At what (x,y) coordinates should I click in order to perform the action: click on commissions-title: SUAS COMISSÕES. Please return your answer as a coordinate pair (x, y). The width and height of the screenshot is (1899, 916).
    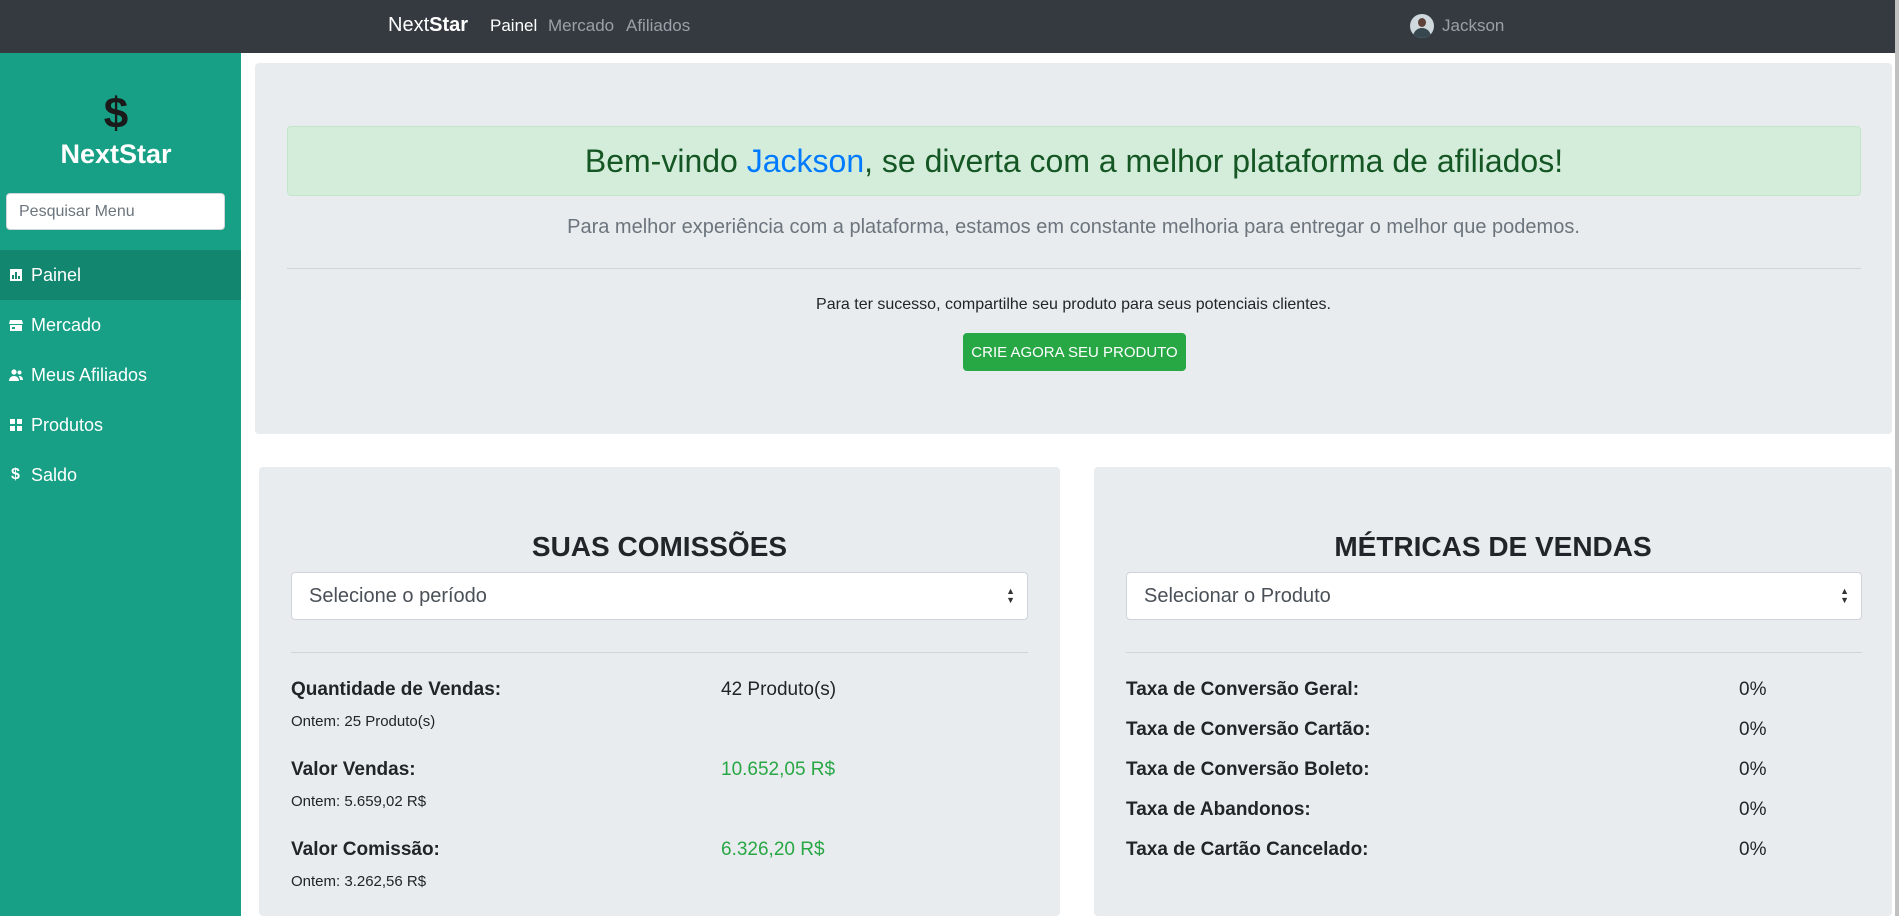
    Looking at the image, I should click on (659, 546).